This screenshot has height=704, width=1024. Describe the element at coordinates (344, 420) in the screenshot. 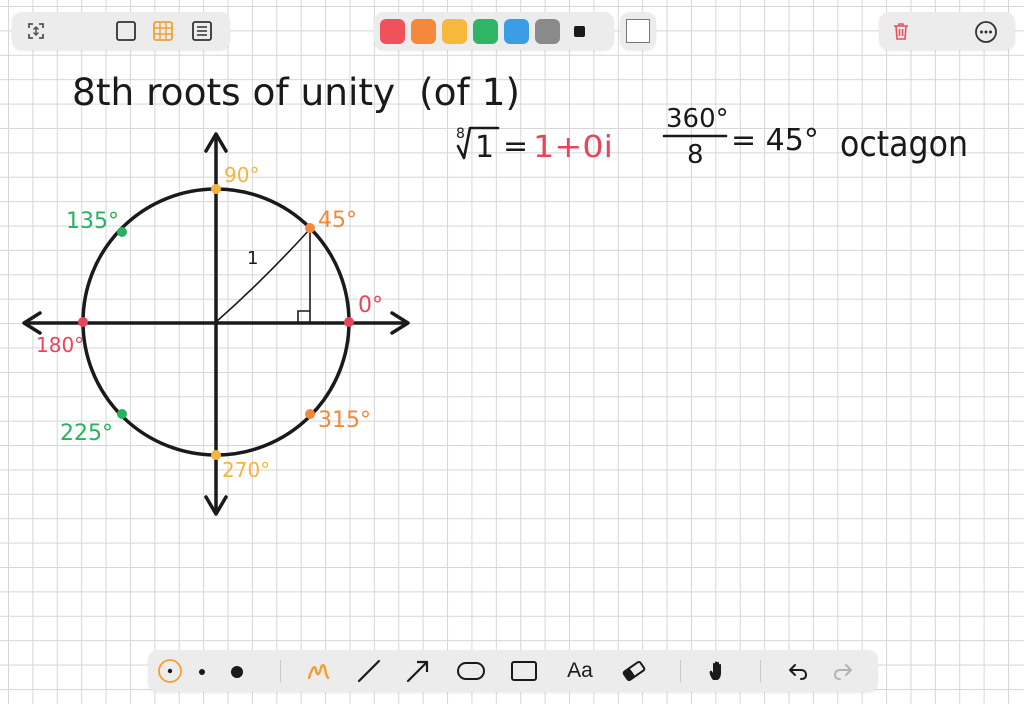

I see `angle-label-315: 315°` at that location.